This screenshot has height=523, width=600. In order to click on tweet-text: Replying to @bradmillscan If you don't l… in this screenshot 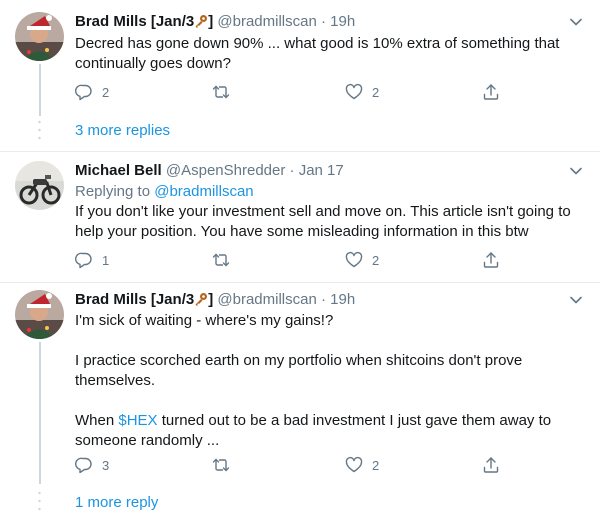, I will do `click(329, 212)`.